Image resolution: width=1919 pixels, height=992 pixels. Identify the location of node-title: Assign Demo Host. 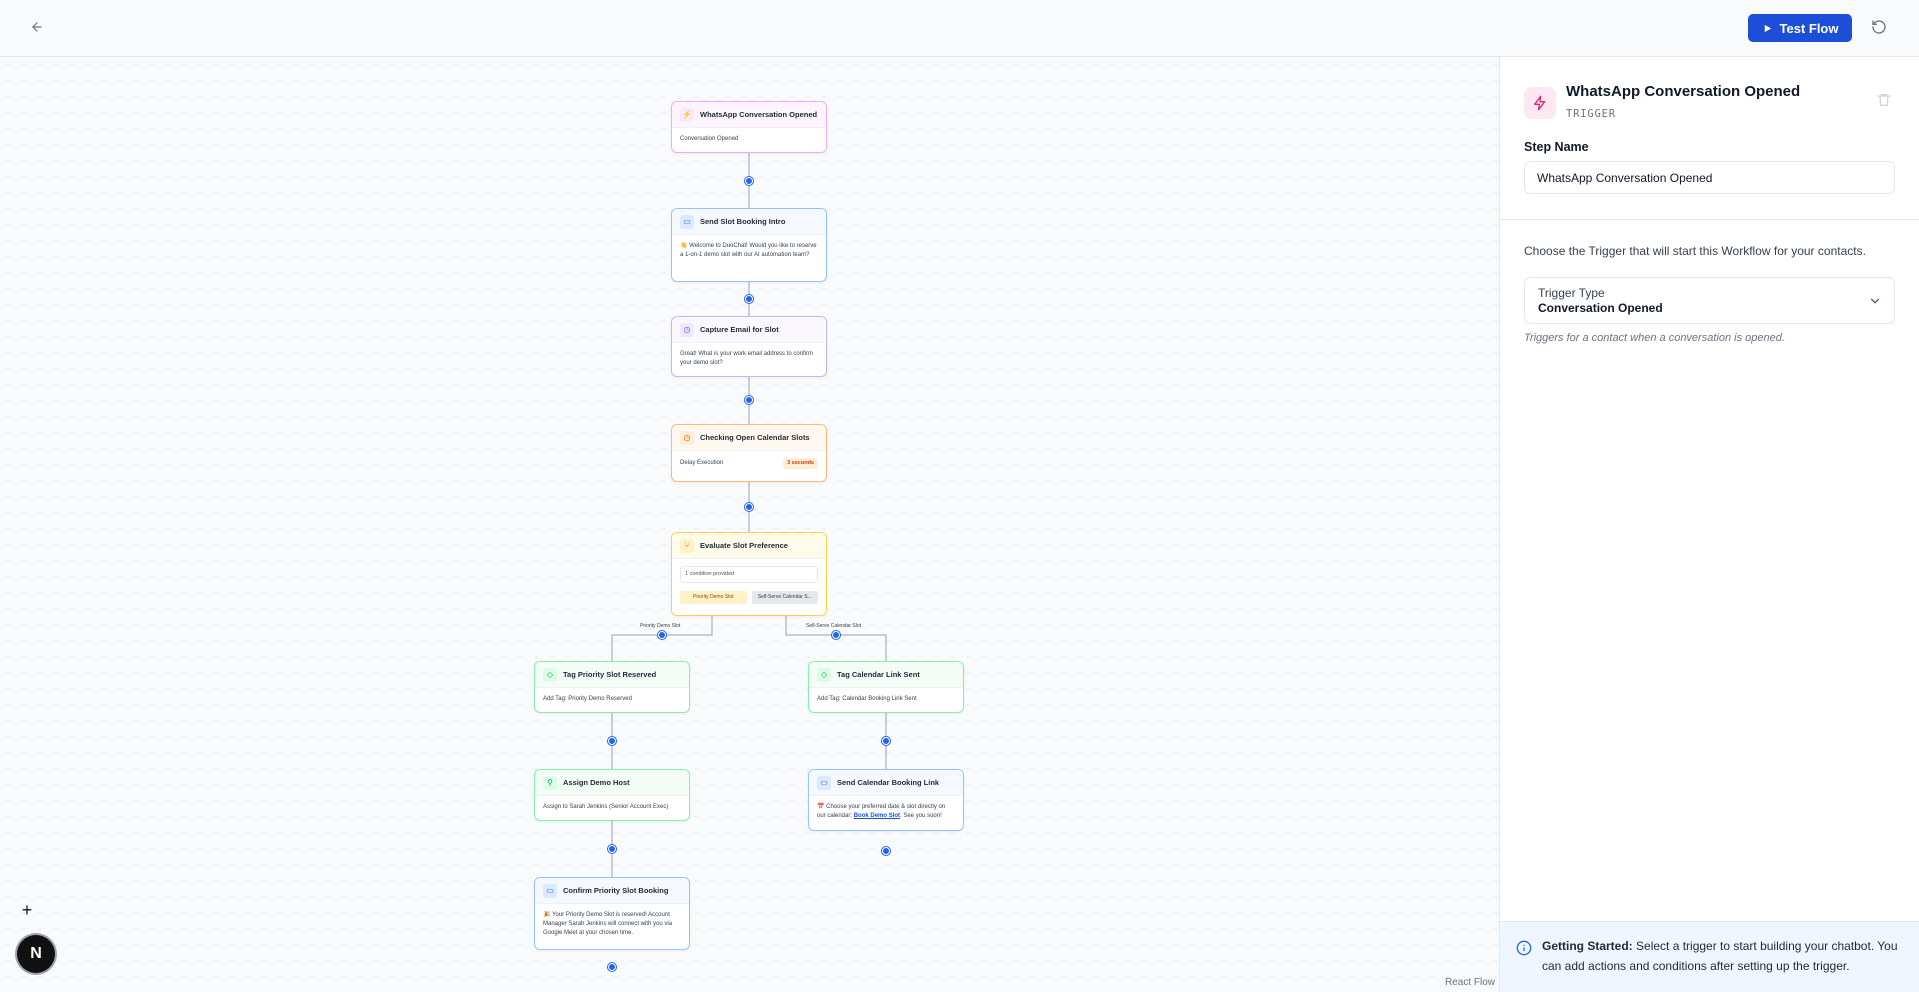
(596, 782).